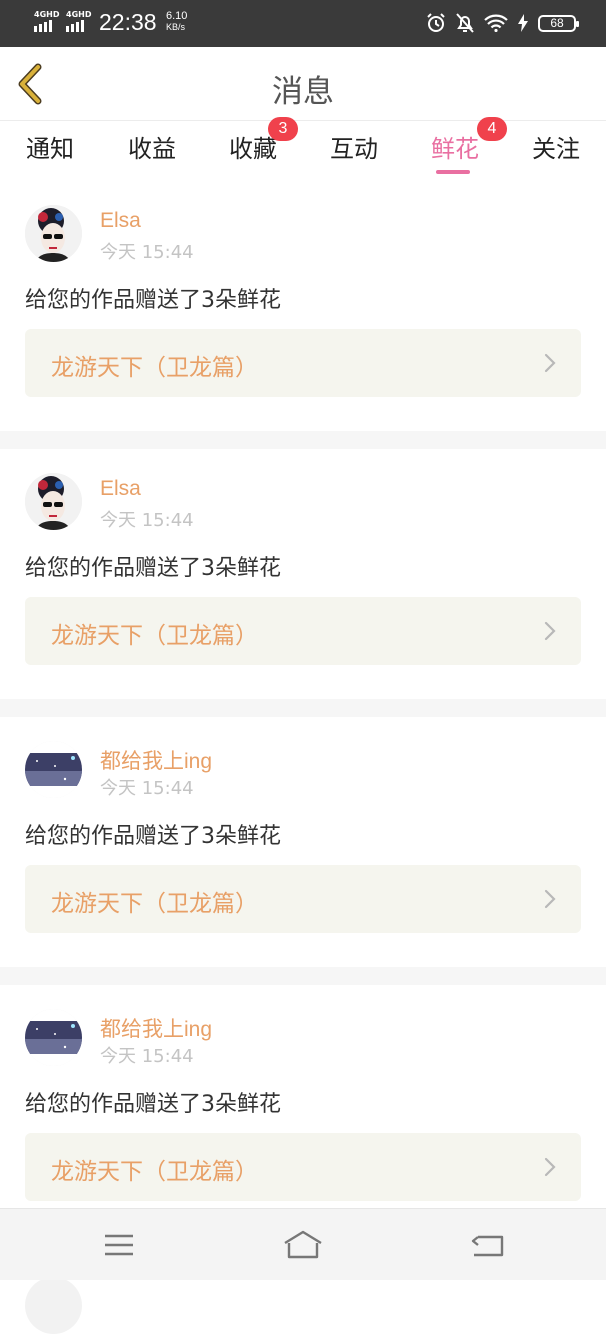 The width and height of the screenshot is (606, 1334). I want to click on menu-button, so click(119, 1245).